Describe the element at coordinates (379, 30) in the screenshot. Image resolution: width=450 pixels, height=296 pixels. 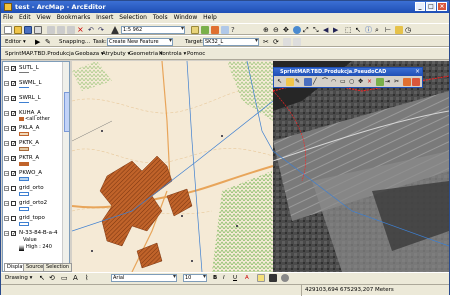
I see `find-icon: ⌕` at that location.